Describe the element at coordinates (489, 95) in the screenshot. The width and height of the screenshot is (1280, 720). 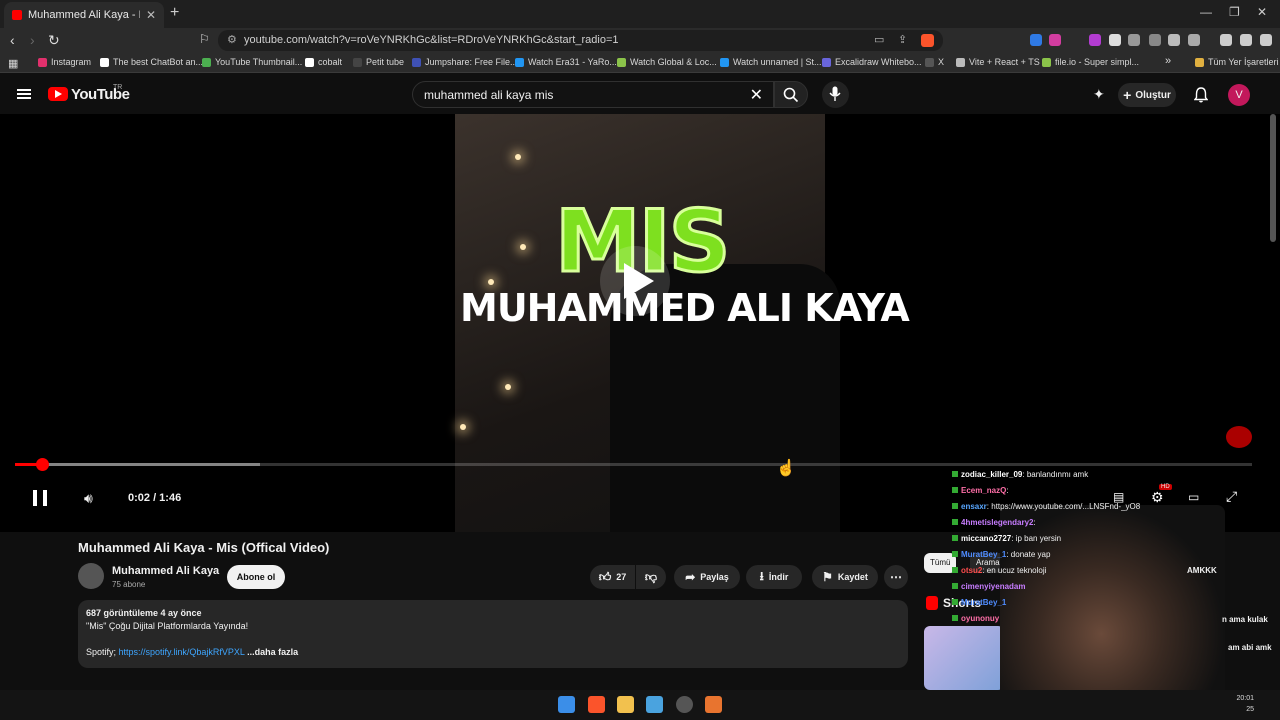
I see `search-query-text: muhammed ali kaya mis` at that location.